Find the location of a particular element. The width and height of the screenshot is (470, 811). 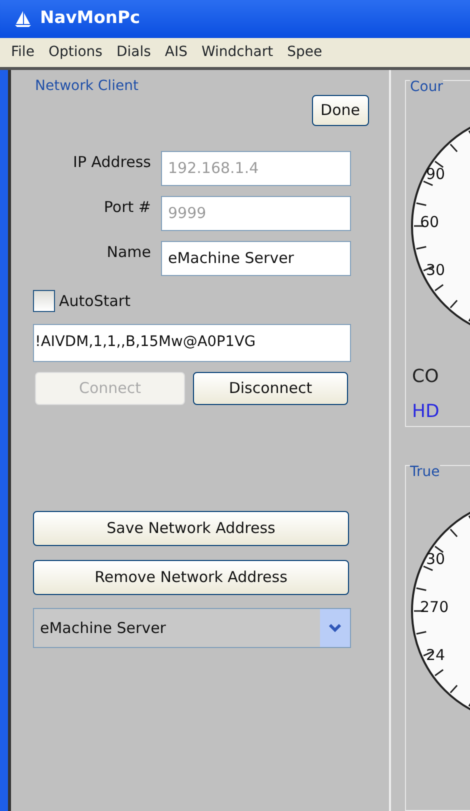

input-field: eMachine Server is located at coordinates (256, 258).